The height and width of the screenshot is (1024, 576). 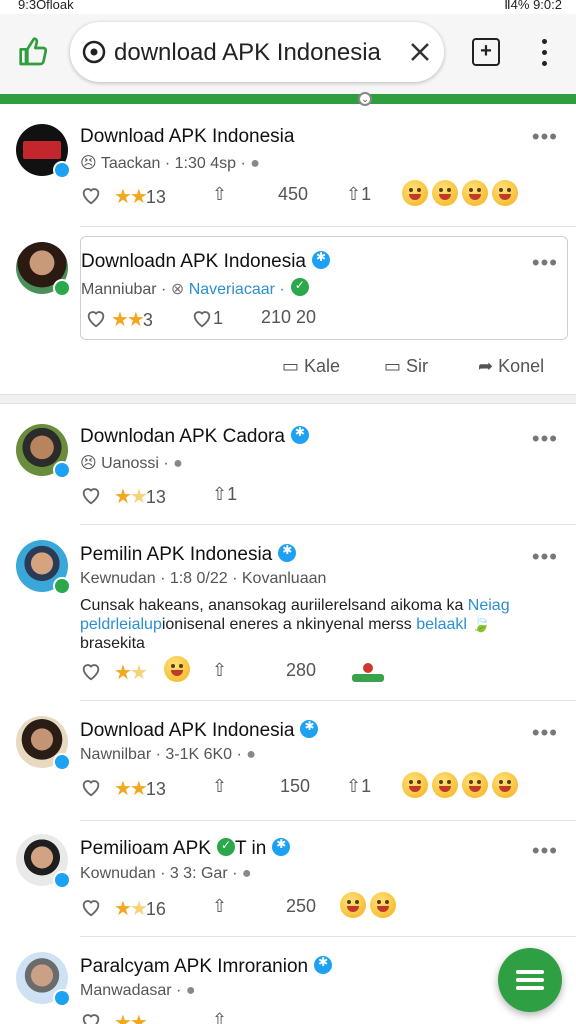 I want to click on view-count: 150, so click(x=295, y=786).